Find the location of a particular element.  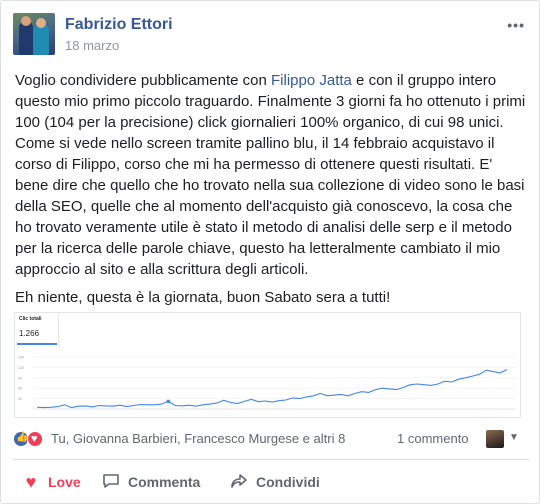

share-label: Condividi is located at coordinates (288, 482).